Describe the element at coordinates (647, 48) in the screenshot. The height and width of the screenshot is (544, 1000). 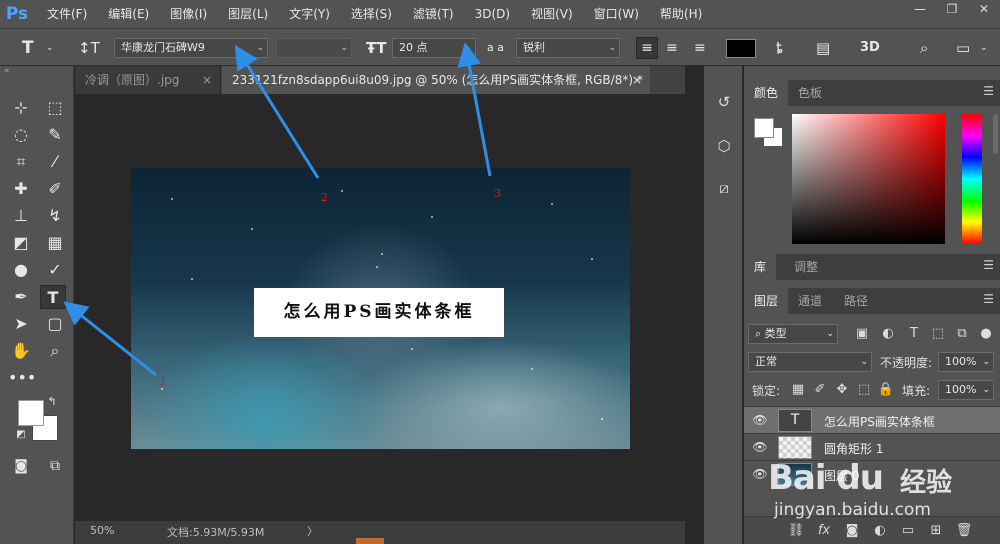
I see `align-left-icon: ≡` at that location.